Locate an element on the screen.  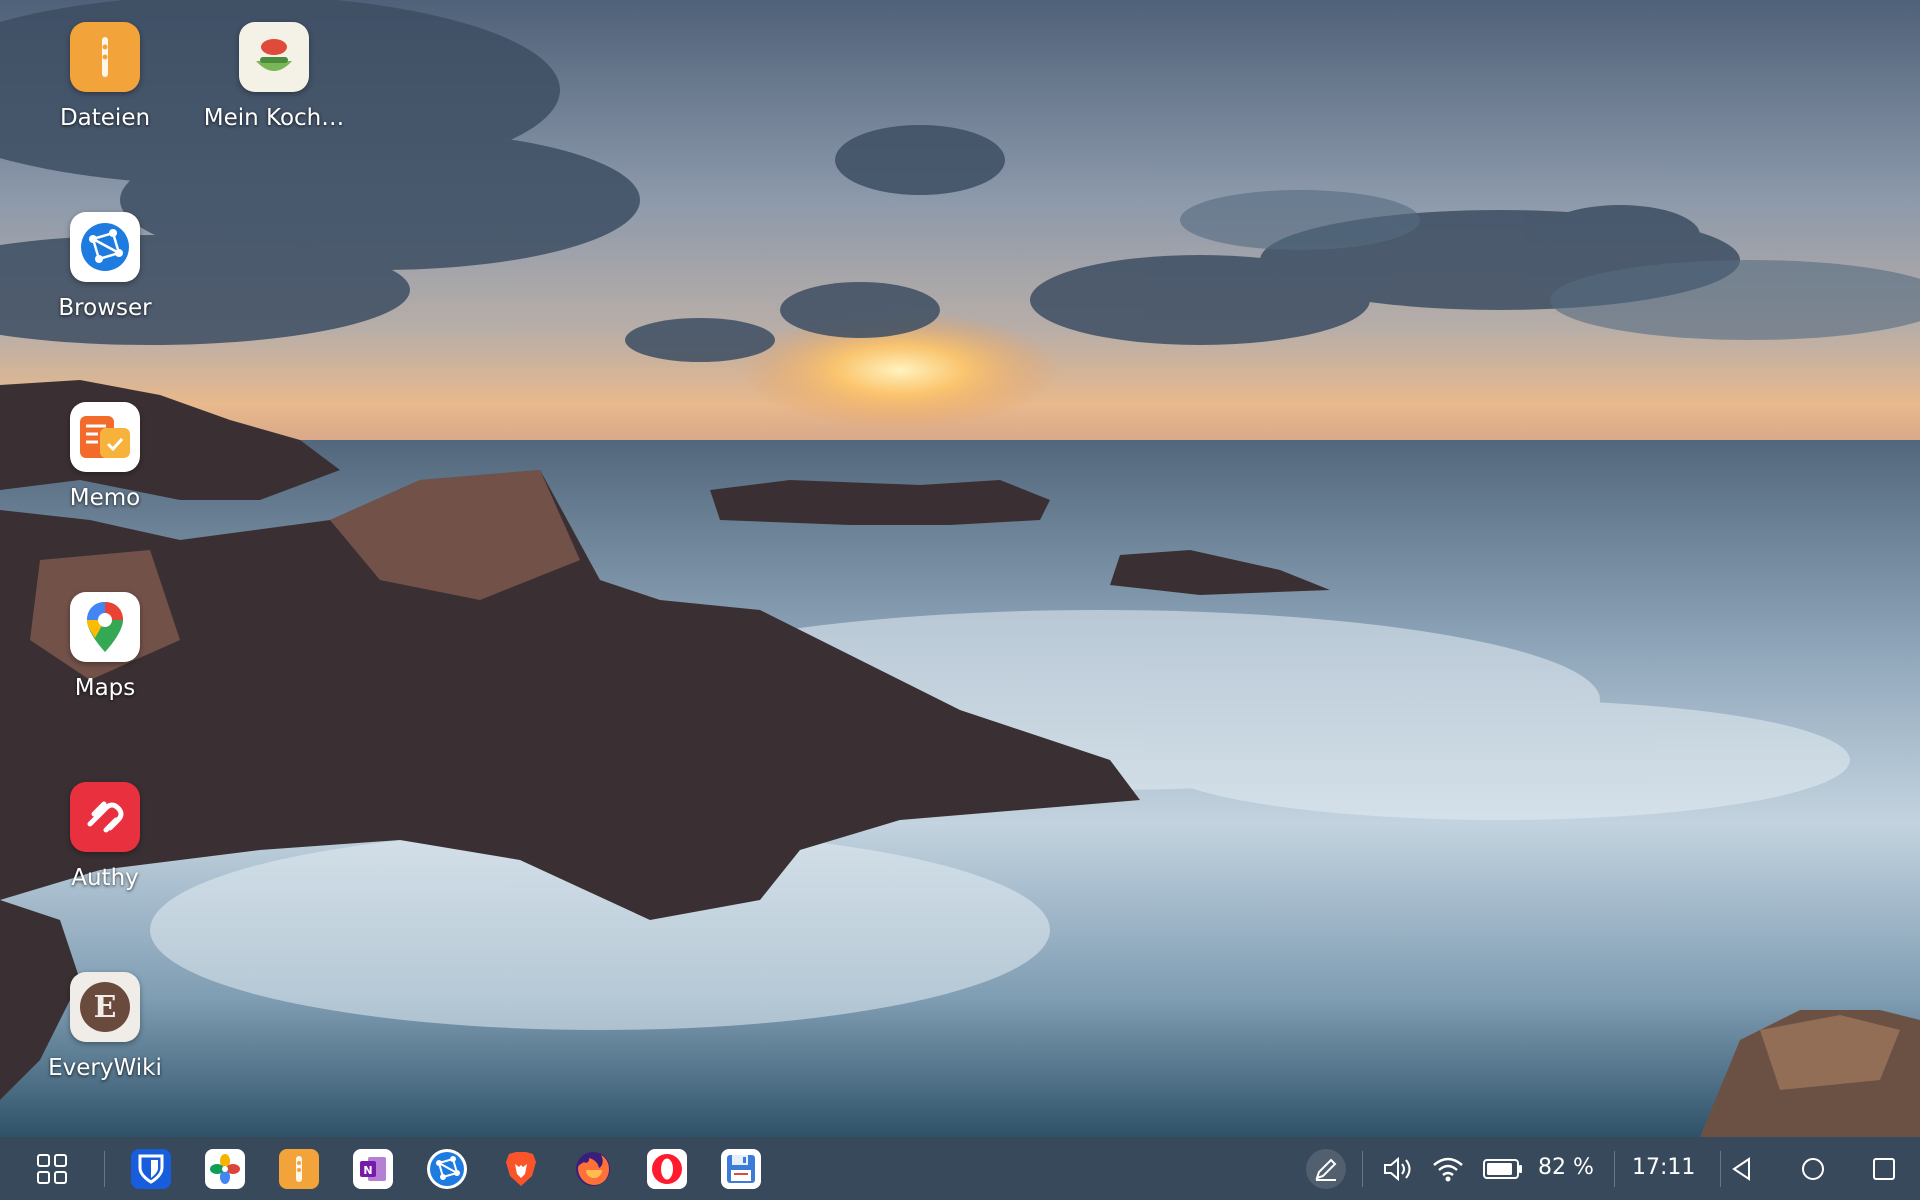
bitwarden-app is located at coordinates (151, 1169).